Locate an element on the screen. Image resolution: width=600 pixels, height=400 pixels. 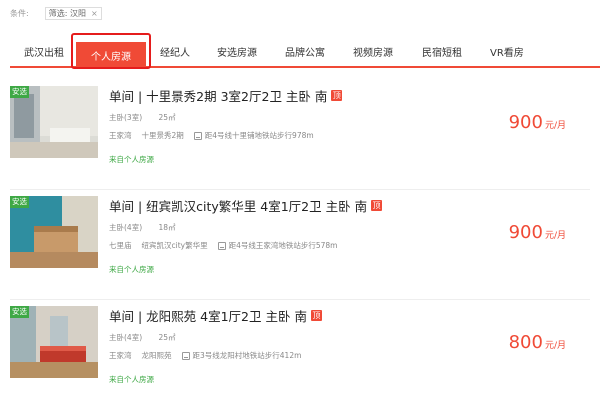
tab-video: 视频房源 is located at coordinates (373, 51).